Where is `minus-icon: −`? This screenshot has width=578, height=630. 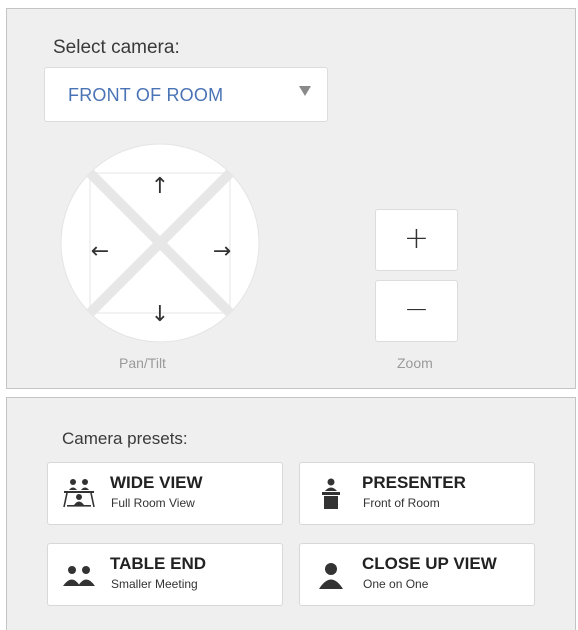 minus-icon: − is located at coordinates (416, 309).